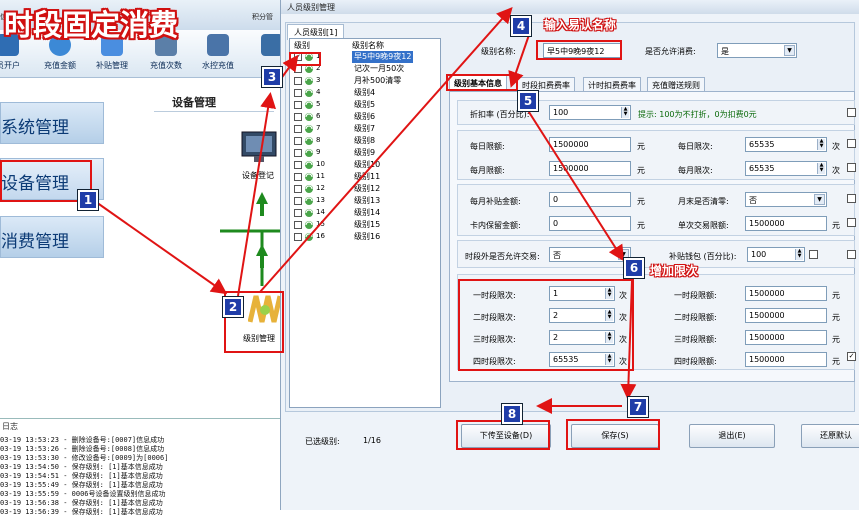  What do you see at coordinates (615, 436) in the screenshot?
I see `save-button: 保存(S)` at bounding box center [615, 436].